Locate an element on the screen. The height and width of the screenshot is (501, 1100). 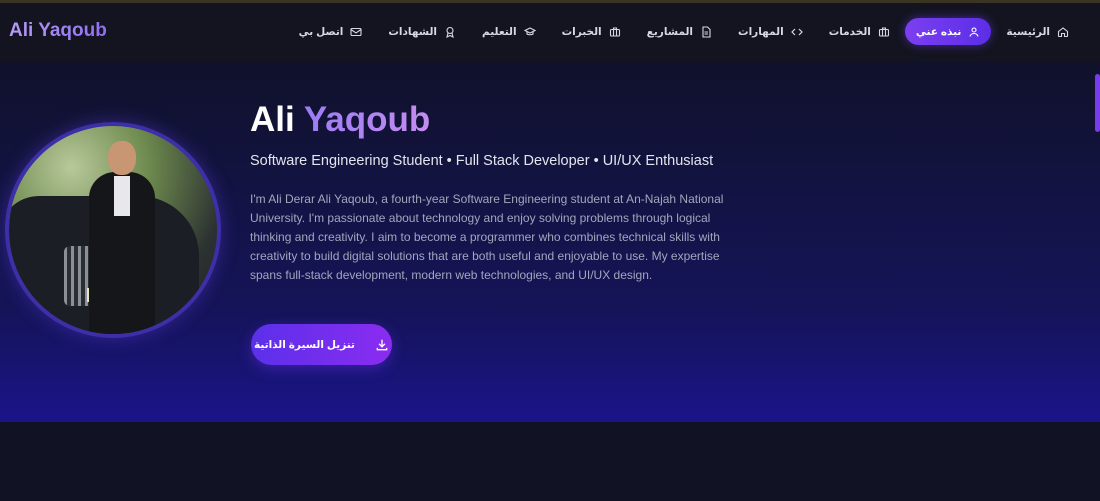
nav-item-skills: المهارات is located at coordinates (770, 31).